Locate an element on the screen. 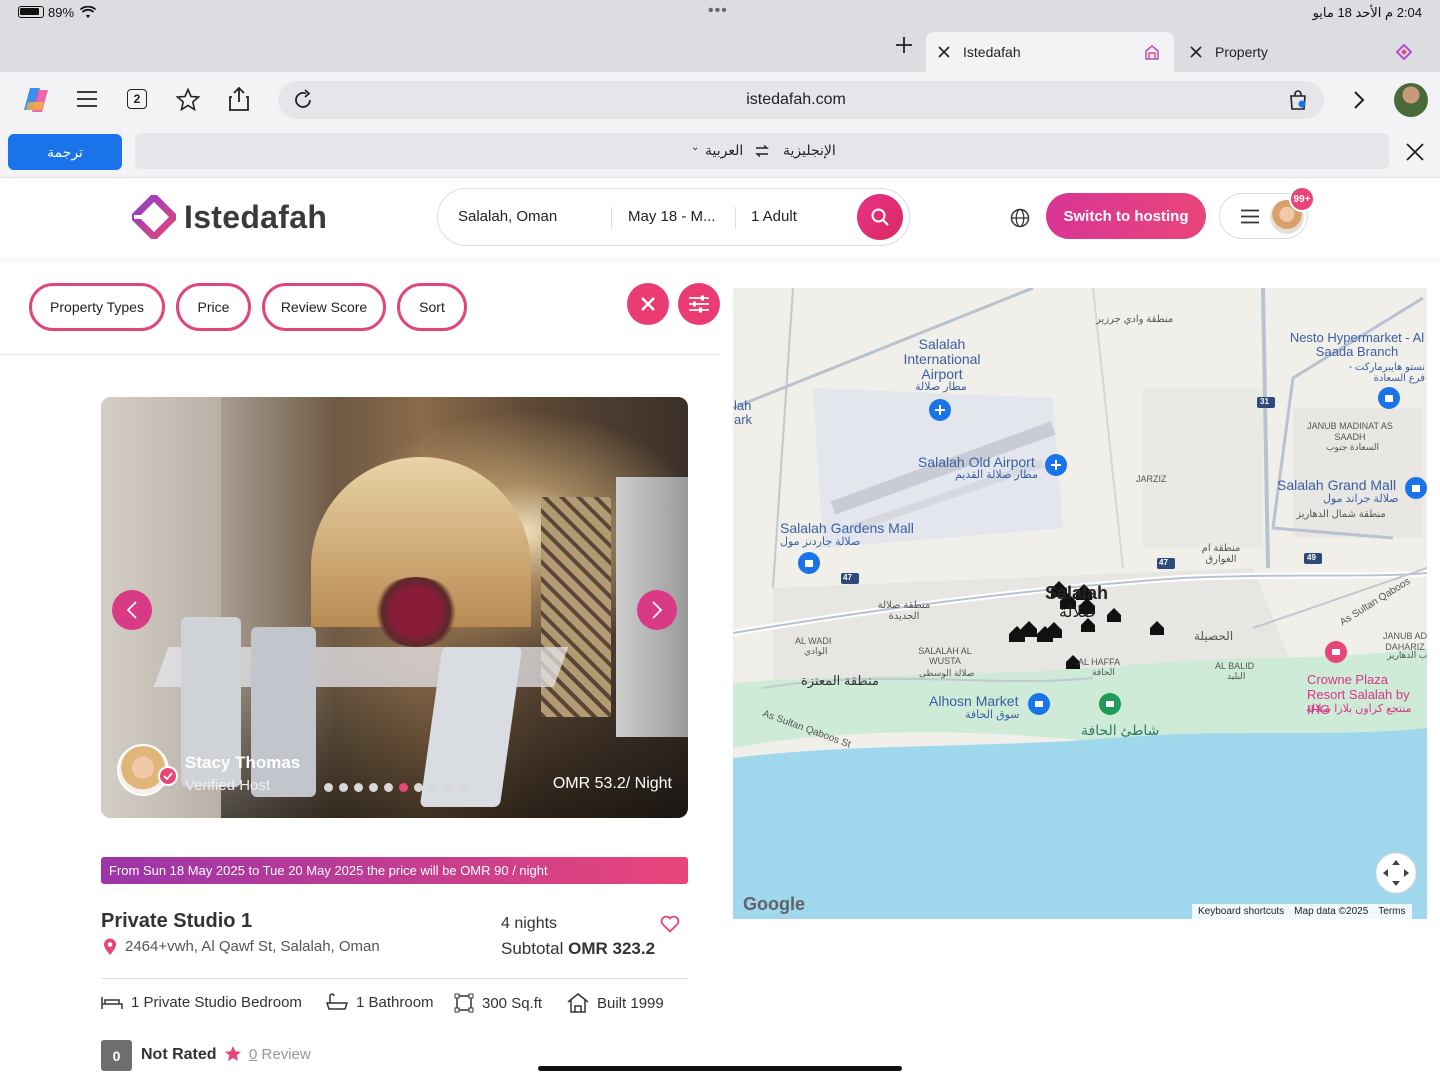 The image size is (1440, 1079). source-language: الإنجليزية is located at coordinates (809, 150).